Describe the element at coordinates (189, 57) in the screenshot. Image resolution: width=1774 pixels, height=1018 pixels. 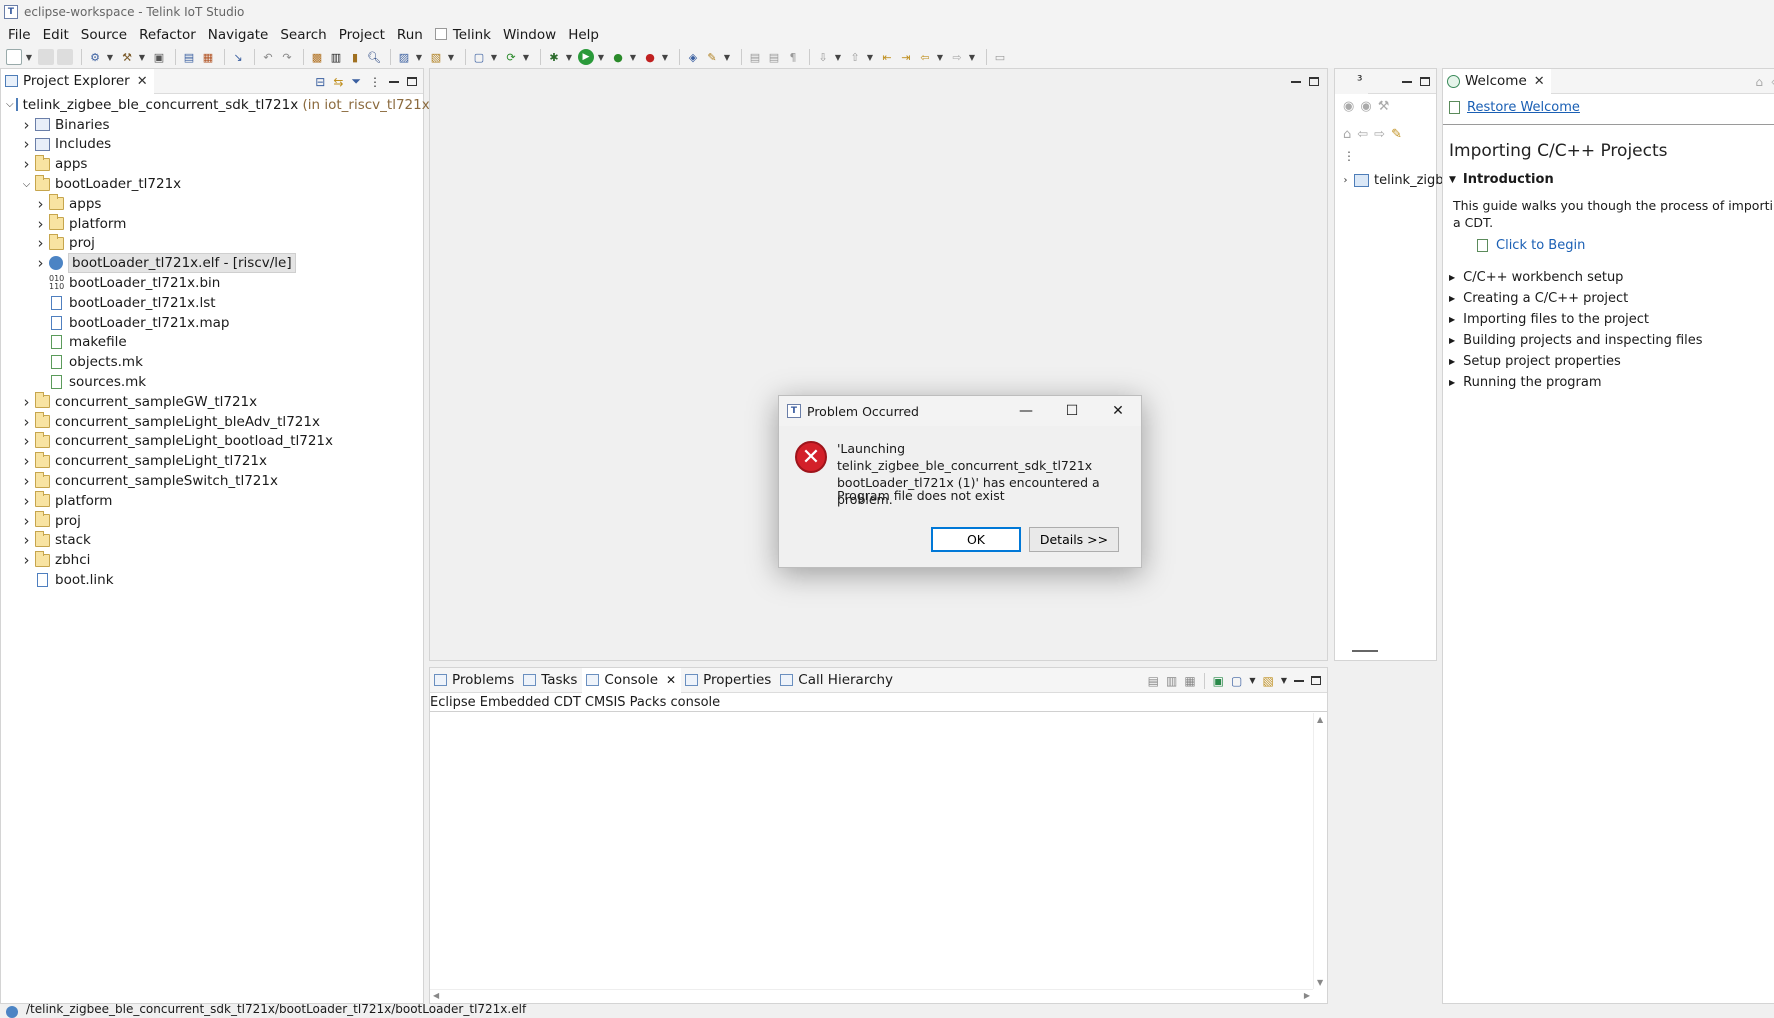
I see `terminal-icon: ▤` at that location.